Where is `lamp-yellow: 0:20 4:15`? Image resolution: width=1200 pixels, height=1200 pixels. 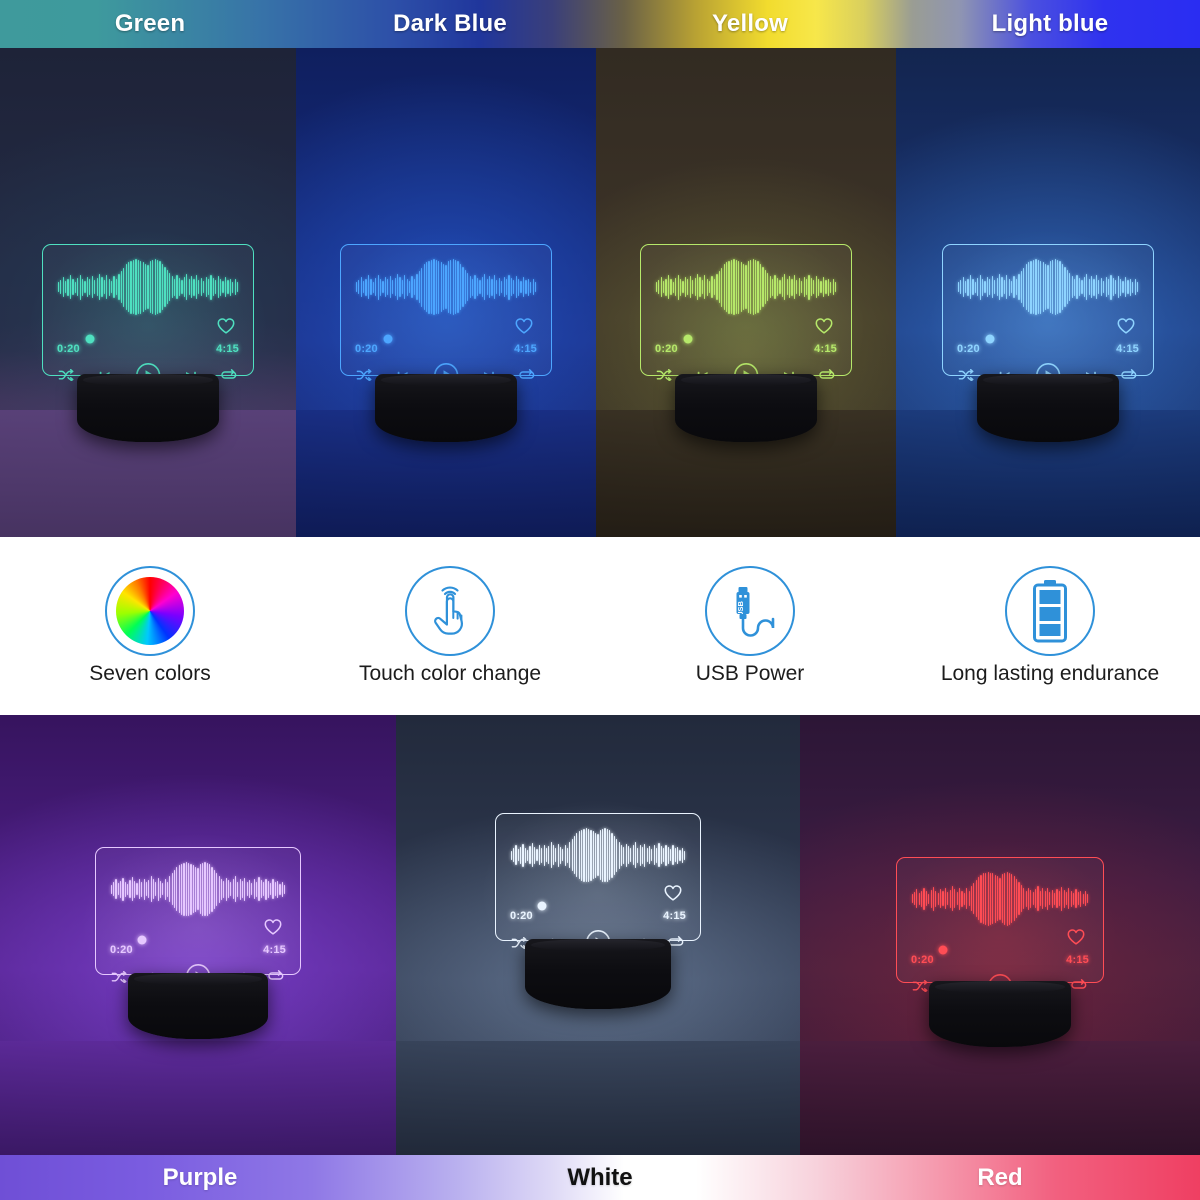
lamp-yellow: 0:20 4:15 is located at coordinates (746, 335).